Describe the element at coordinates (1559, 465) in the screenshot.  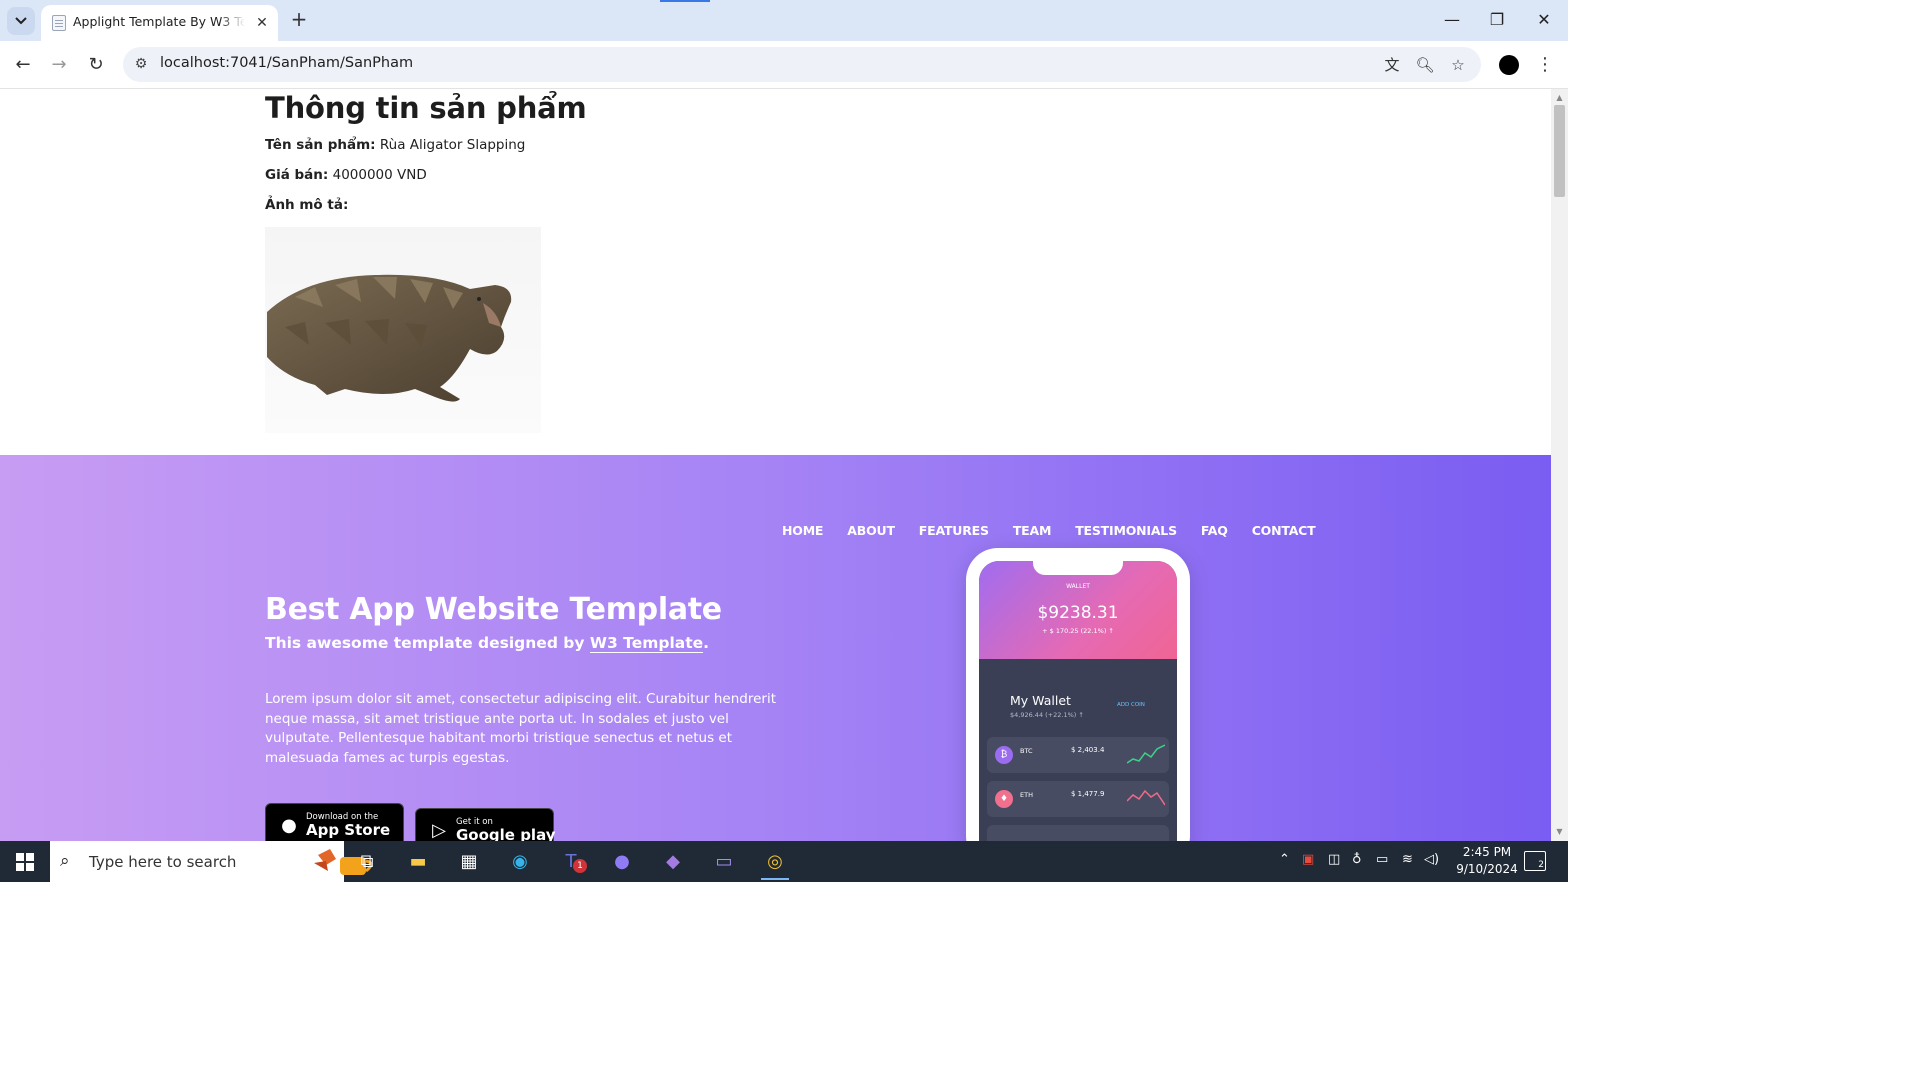
I see `page-scrollbar: ▲ ▼` at that location.